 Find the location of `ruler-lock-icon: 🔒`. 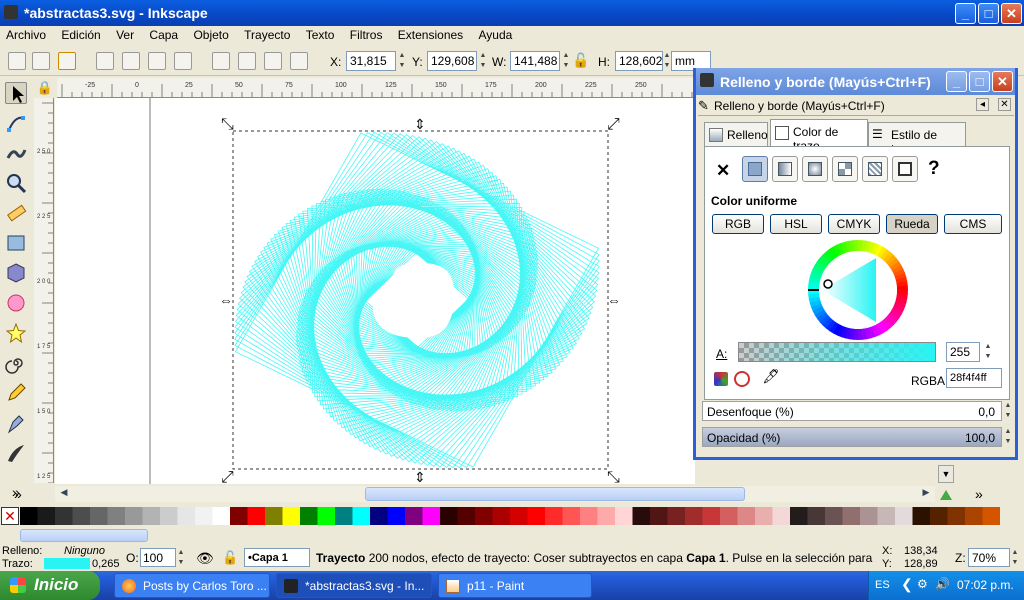

ruler-lock-icon: 🔒 is located at coordinates (45, 89).